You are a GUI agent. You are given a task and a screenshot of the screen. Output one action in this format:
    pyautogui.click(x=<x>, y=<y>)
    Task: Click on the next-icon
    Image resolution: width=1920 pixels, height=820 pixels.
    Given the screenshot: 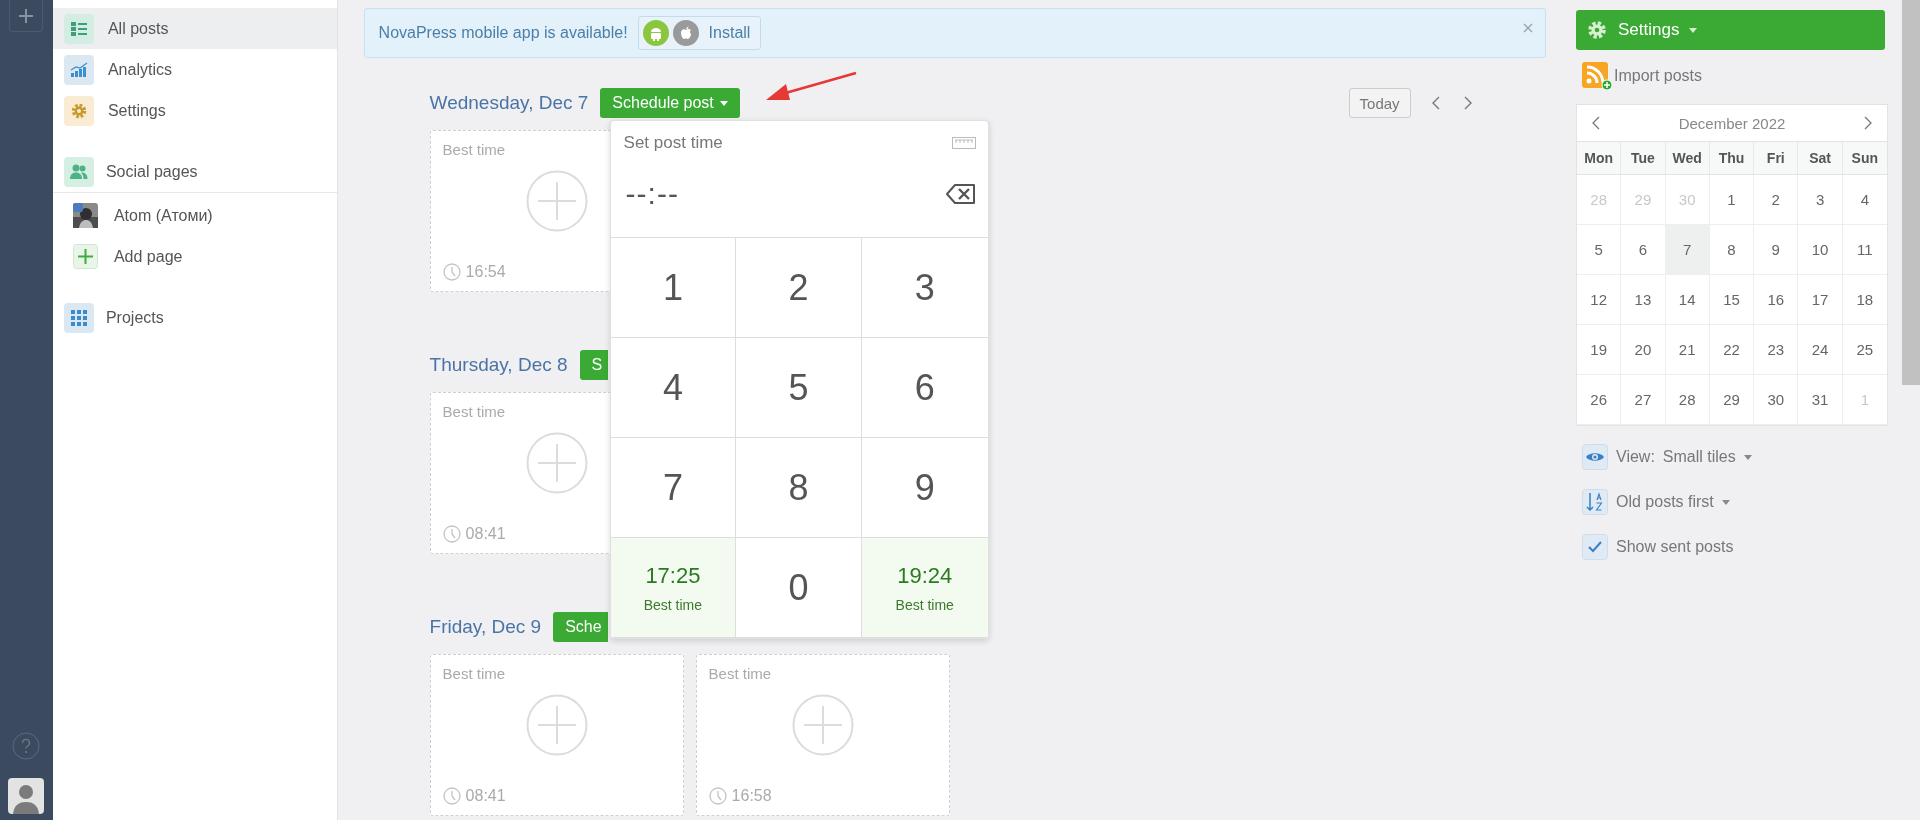 What is the action you would take?
    pyautogui.click(x=1467, y=103)
    